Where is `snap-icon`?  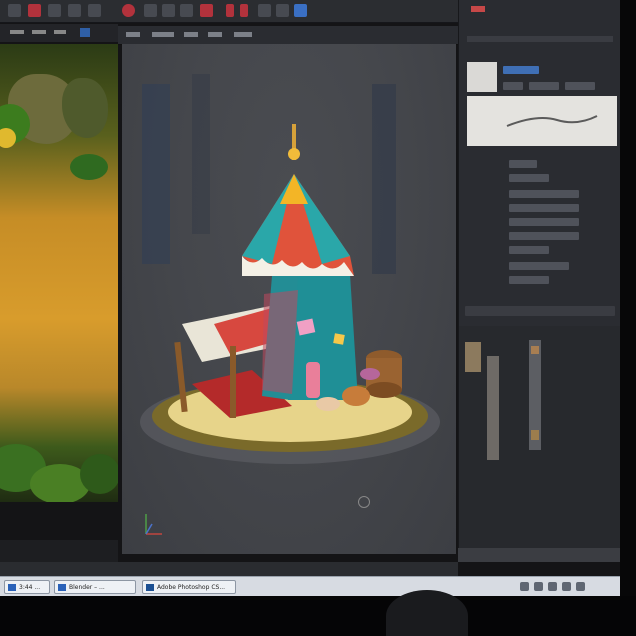
snap-icon is located at coordinates (206, 10).